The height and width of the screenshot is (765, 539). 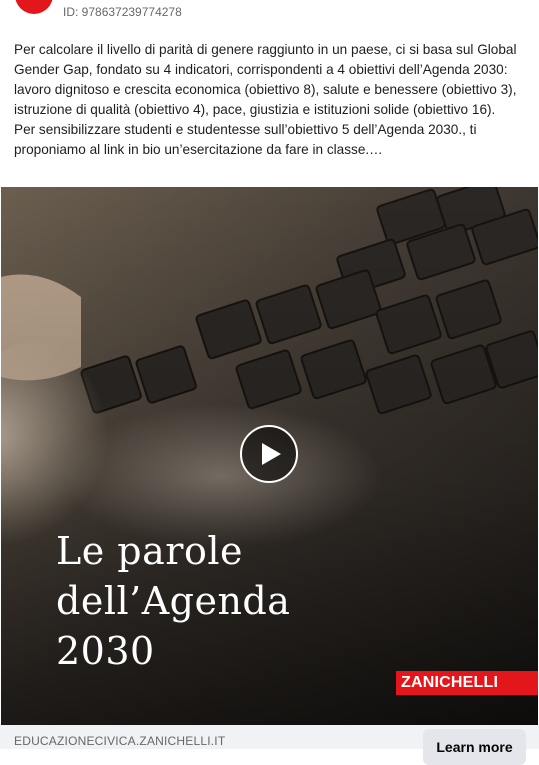 I want to click on video-title: Le parole dell’Agenda 2030, so click(x=173, y=601).